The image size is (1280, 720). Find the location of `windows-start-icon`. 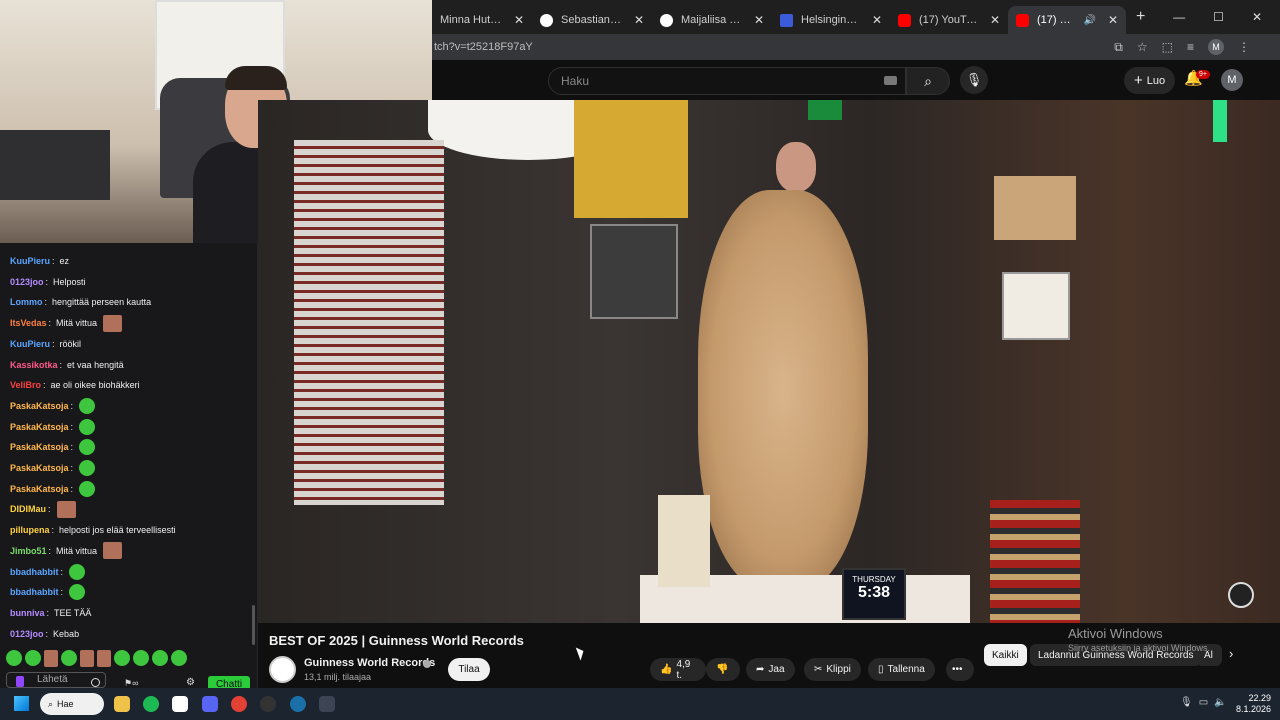

windows-start-icon is located at coordinates (21, 703).